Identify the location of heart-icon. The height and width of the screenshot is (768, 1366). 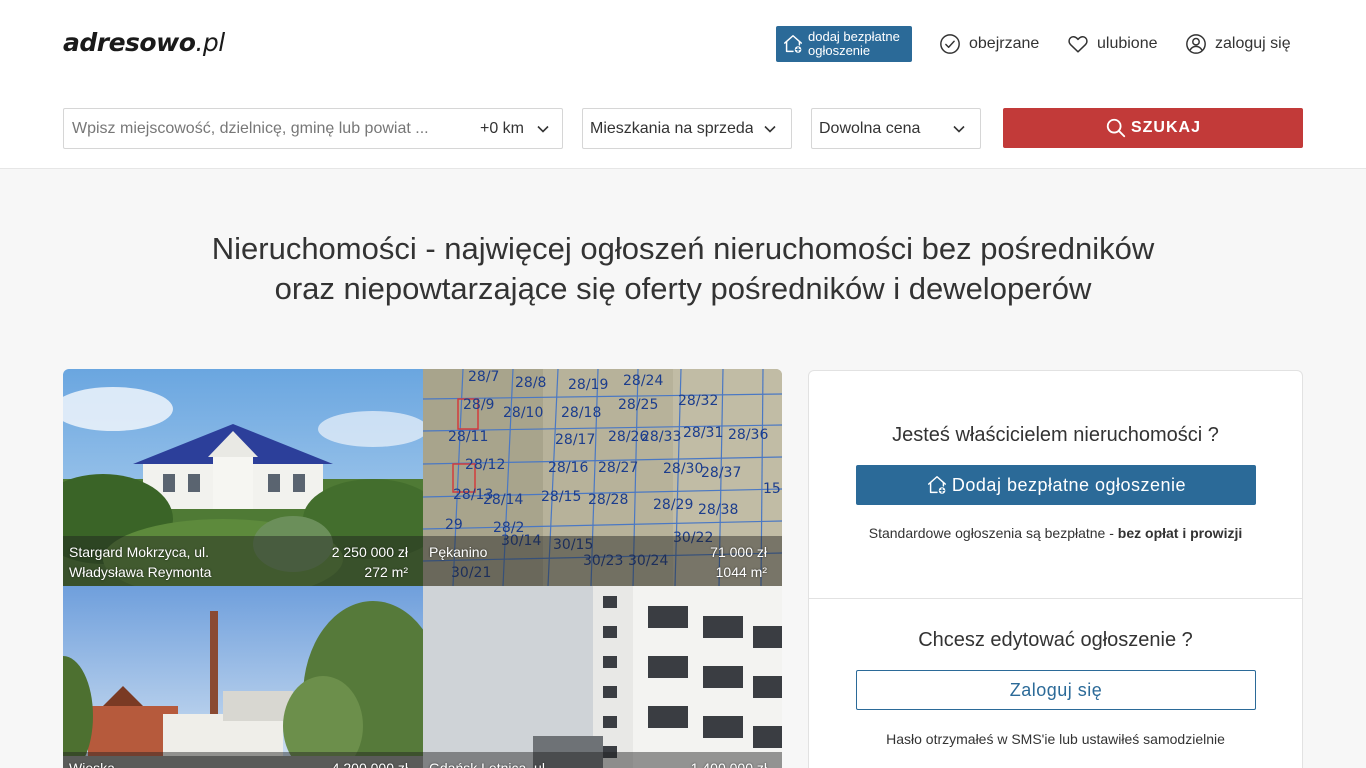
(1078, 44).